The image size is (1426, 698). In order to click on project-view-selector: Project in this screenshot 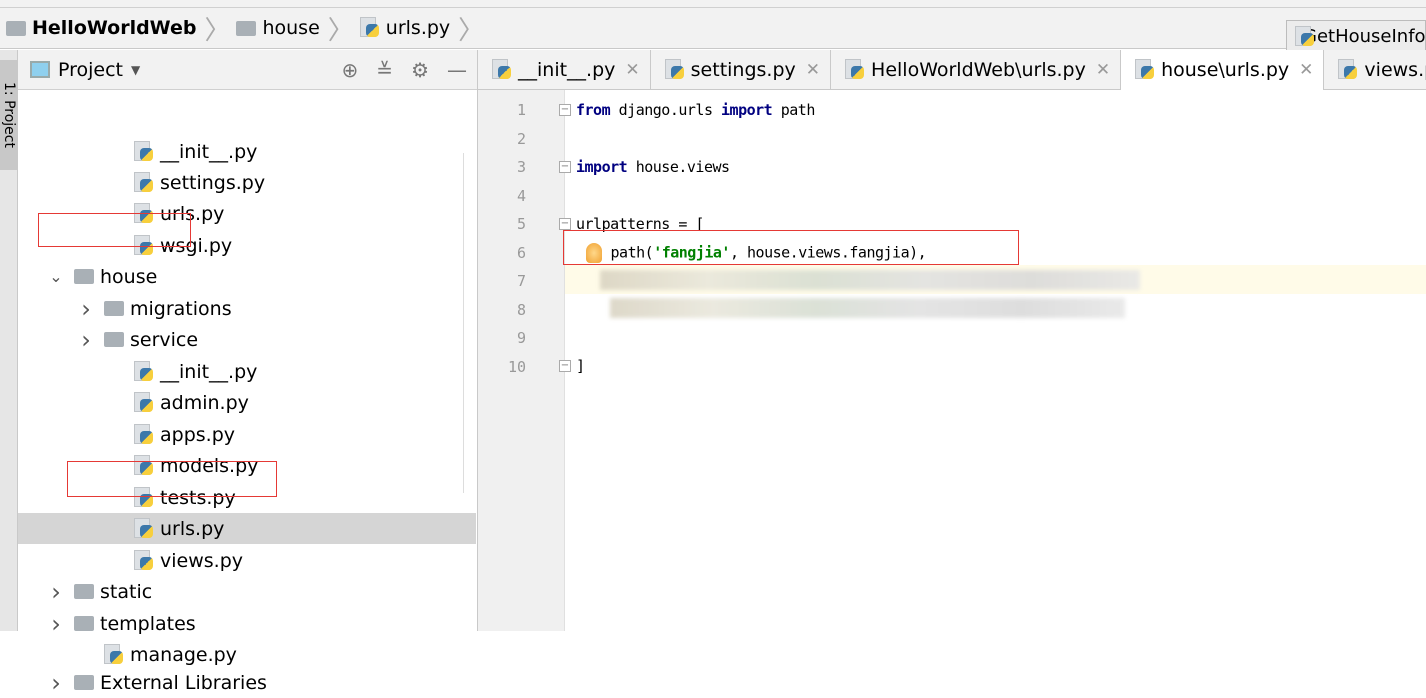, I will do `click(90, 70)`.